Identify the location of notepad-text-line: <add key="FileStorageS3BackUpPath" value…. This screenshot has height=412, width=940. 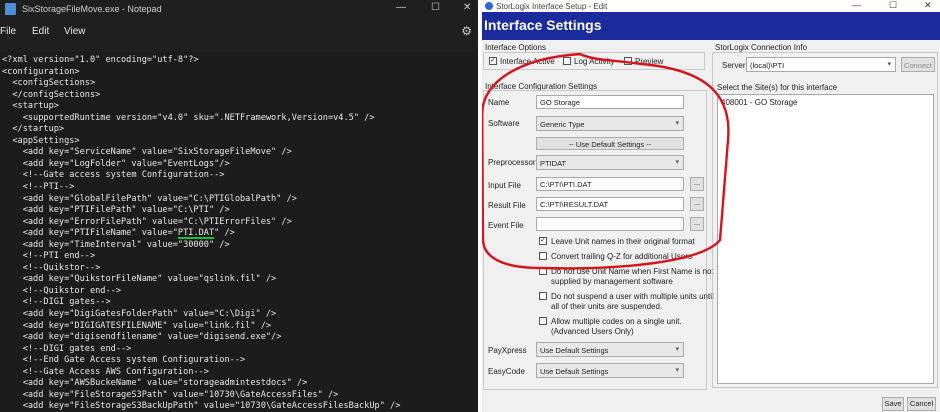
(201, 406).